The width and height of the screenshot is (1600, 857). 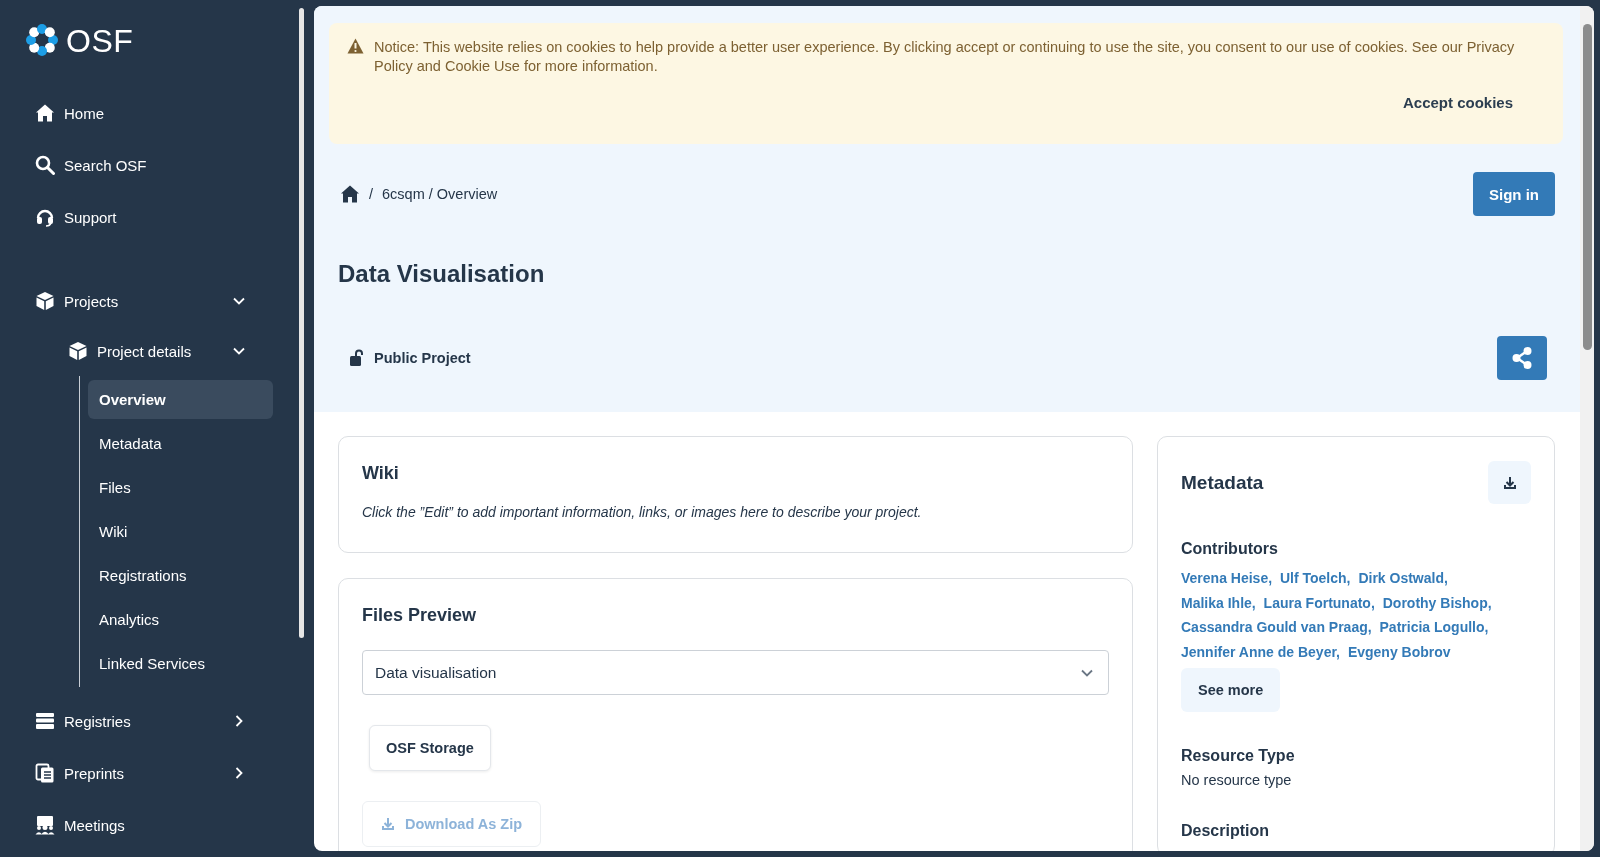 What do you see at coordinates (148, 165) in the screenshot?
I see `nav-item: Search OSF` at bounding box center [148, 165].